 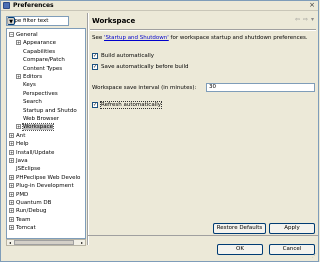 What do you see at coordinates (98, 38) in the screenshot?
I see `desc-prefix: See` at bounding box center [98, 38].